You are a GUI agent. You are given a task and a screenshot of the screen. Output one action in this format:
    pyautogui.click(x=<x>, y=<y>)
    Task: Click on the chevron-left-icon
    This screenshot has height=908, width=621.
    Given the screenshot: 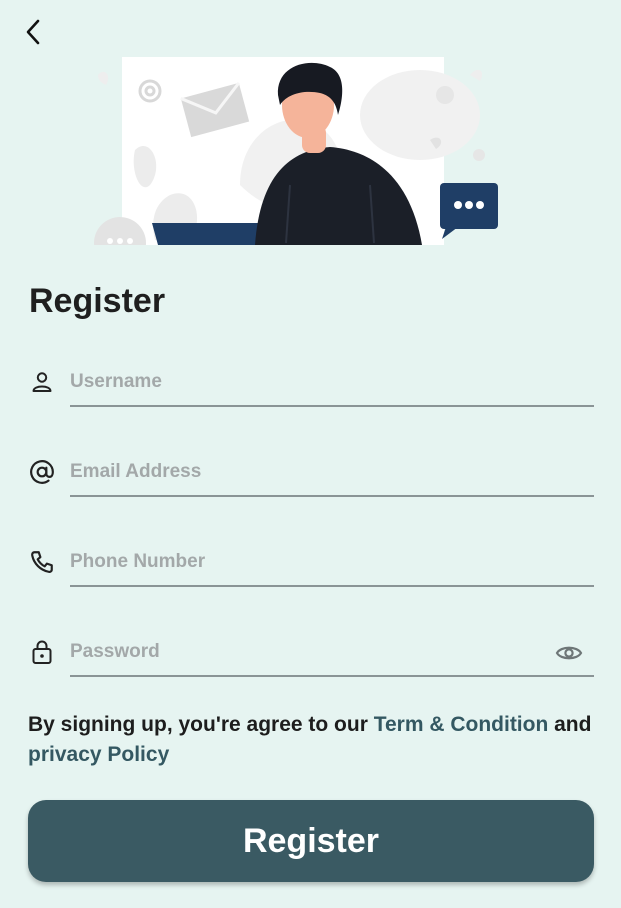 What is the action you would take?
    pyautogui.click(x=33, y=32)
    